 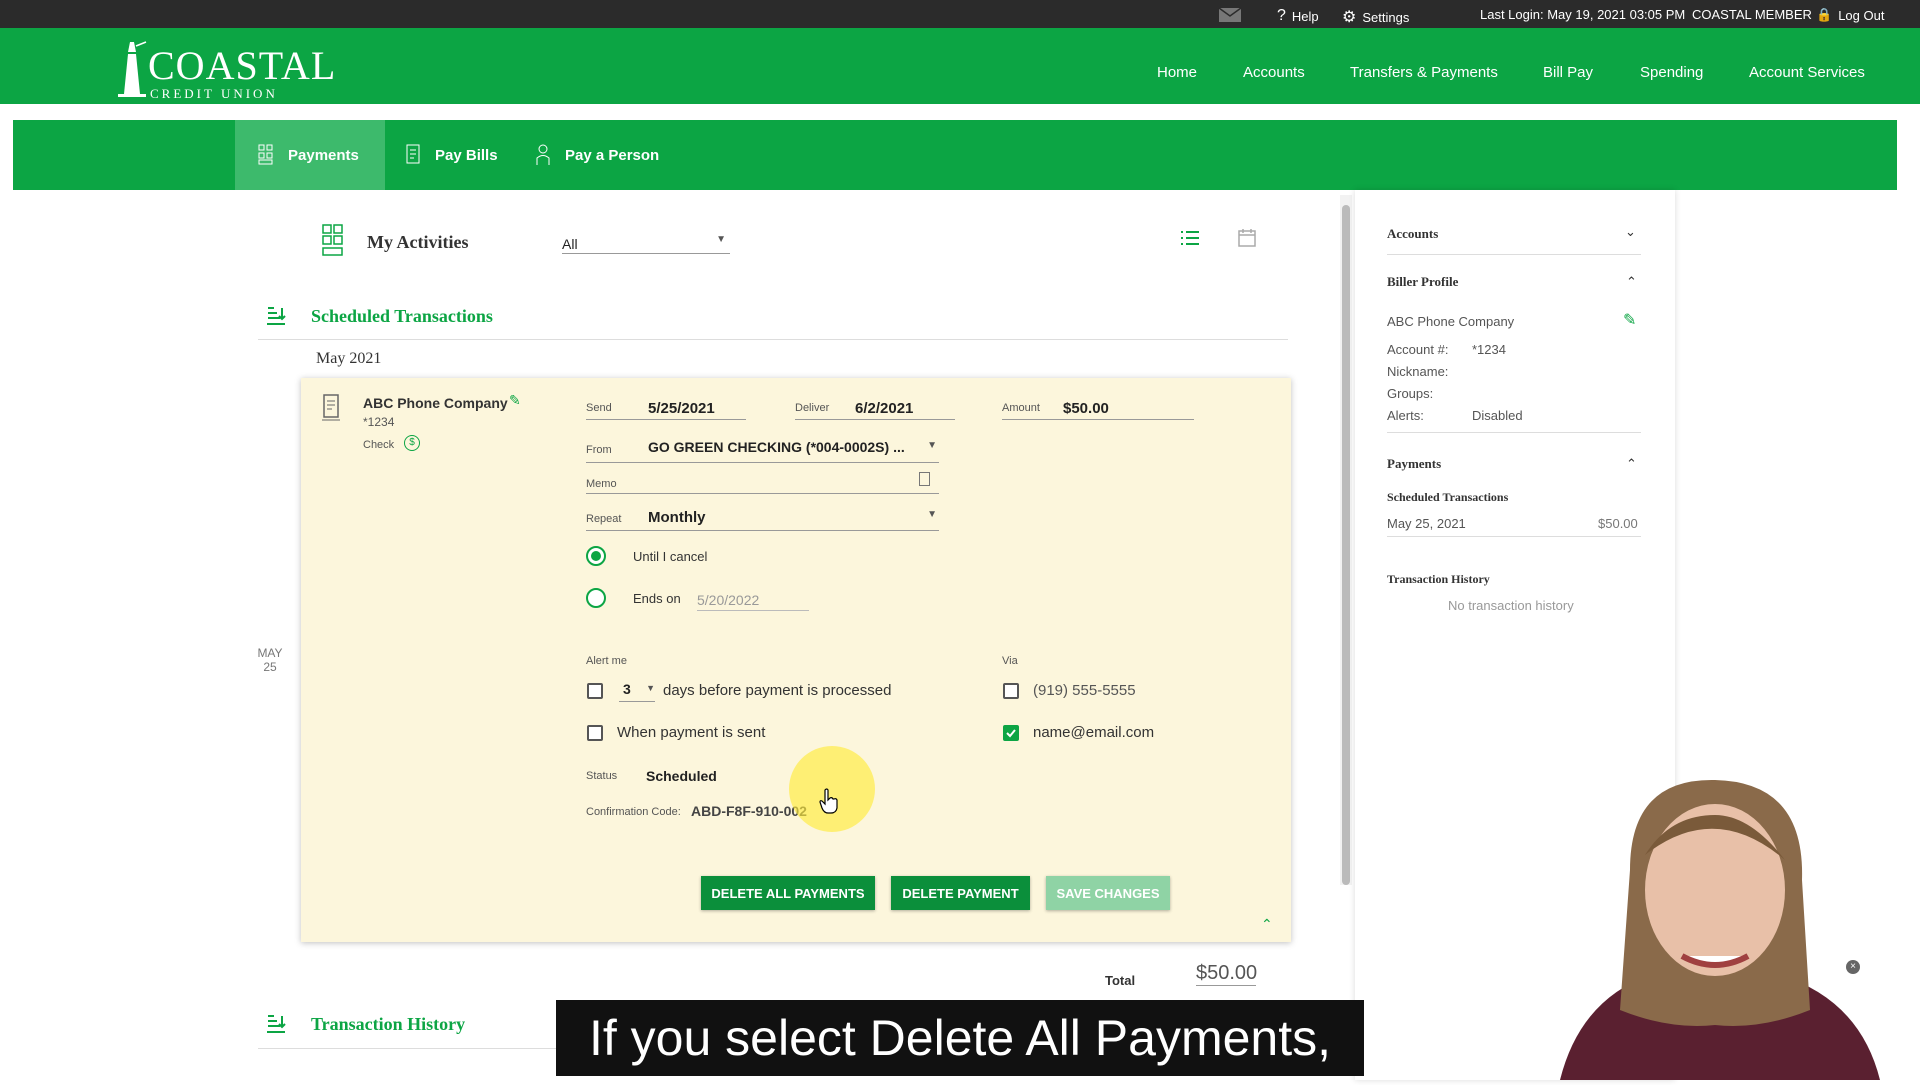 I want to click on from-label: From, so click(x=599, y=450).